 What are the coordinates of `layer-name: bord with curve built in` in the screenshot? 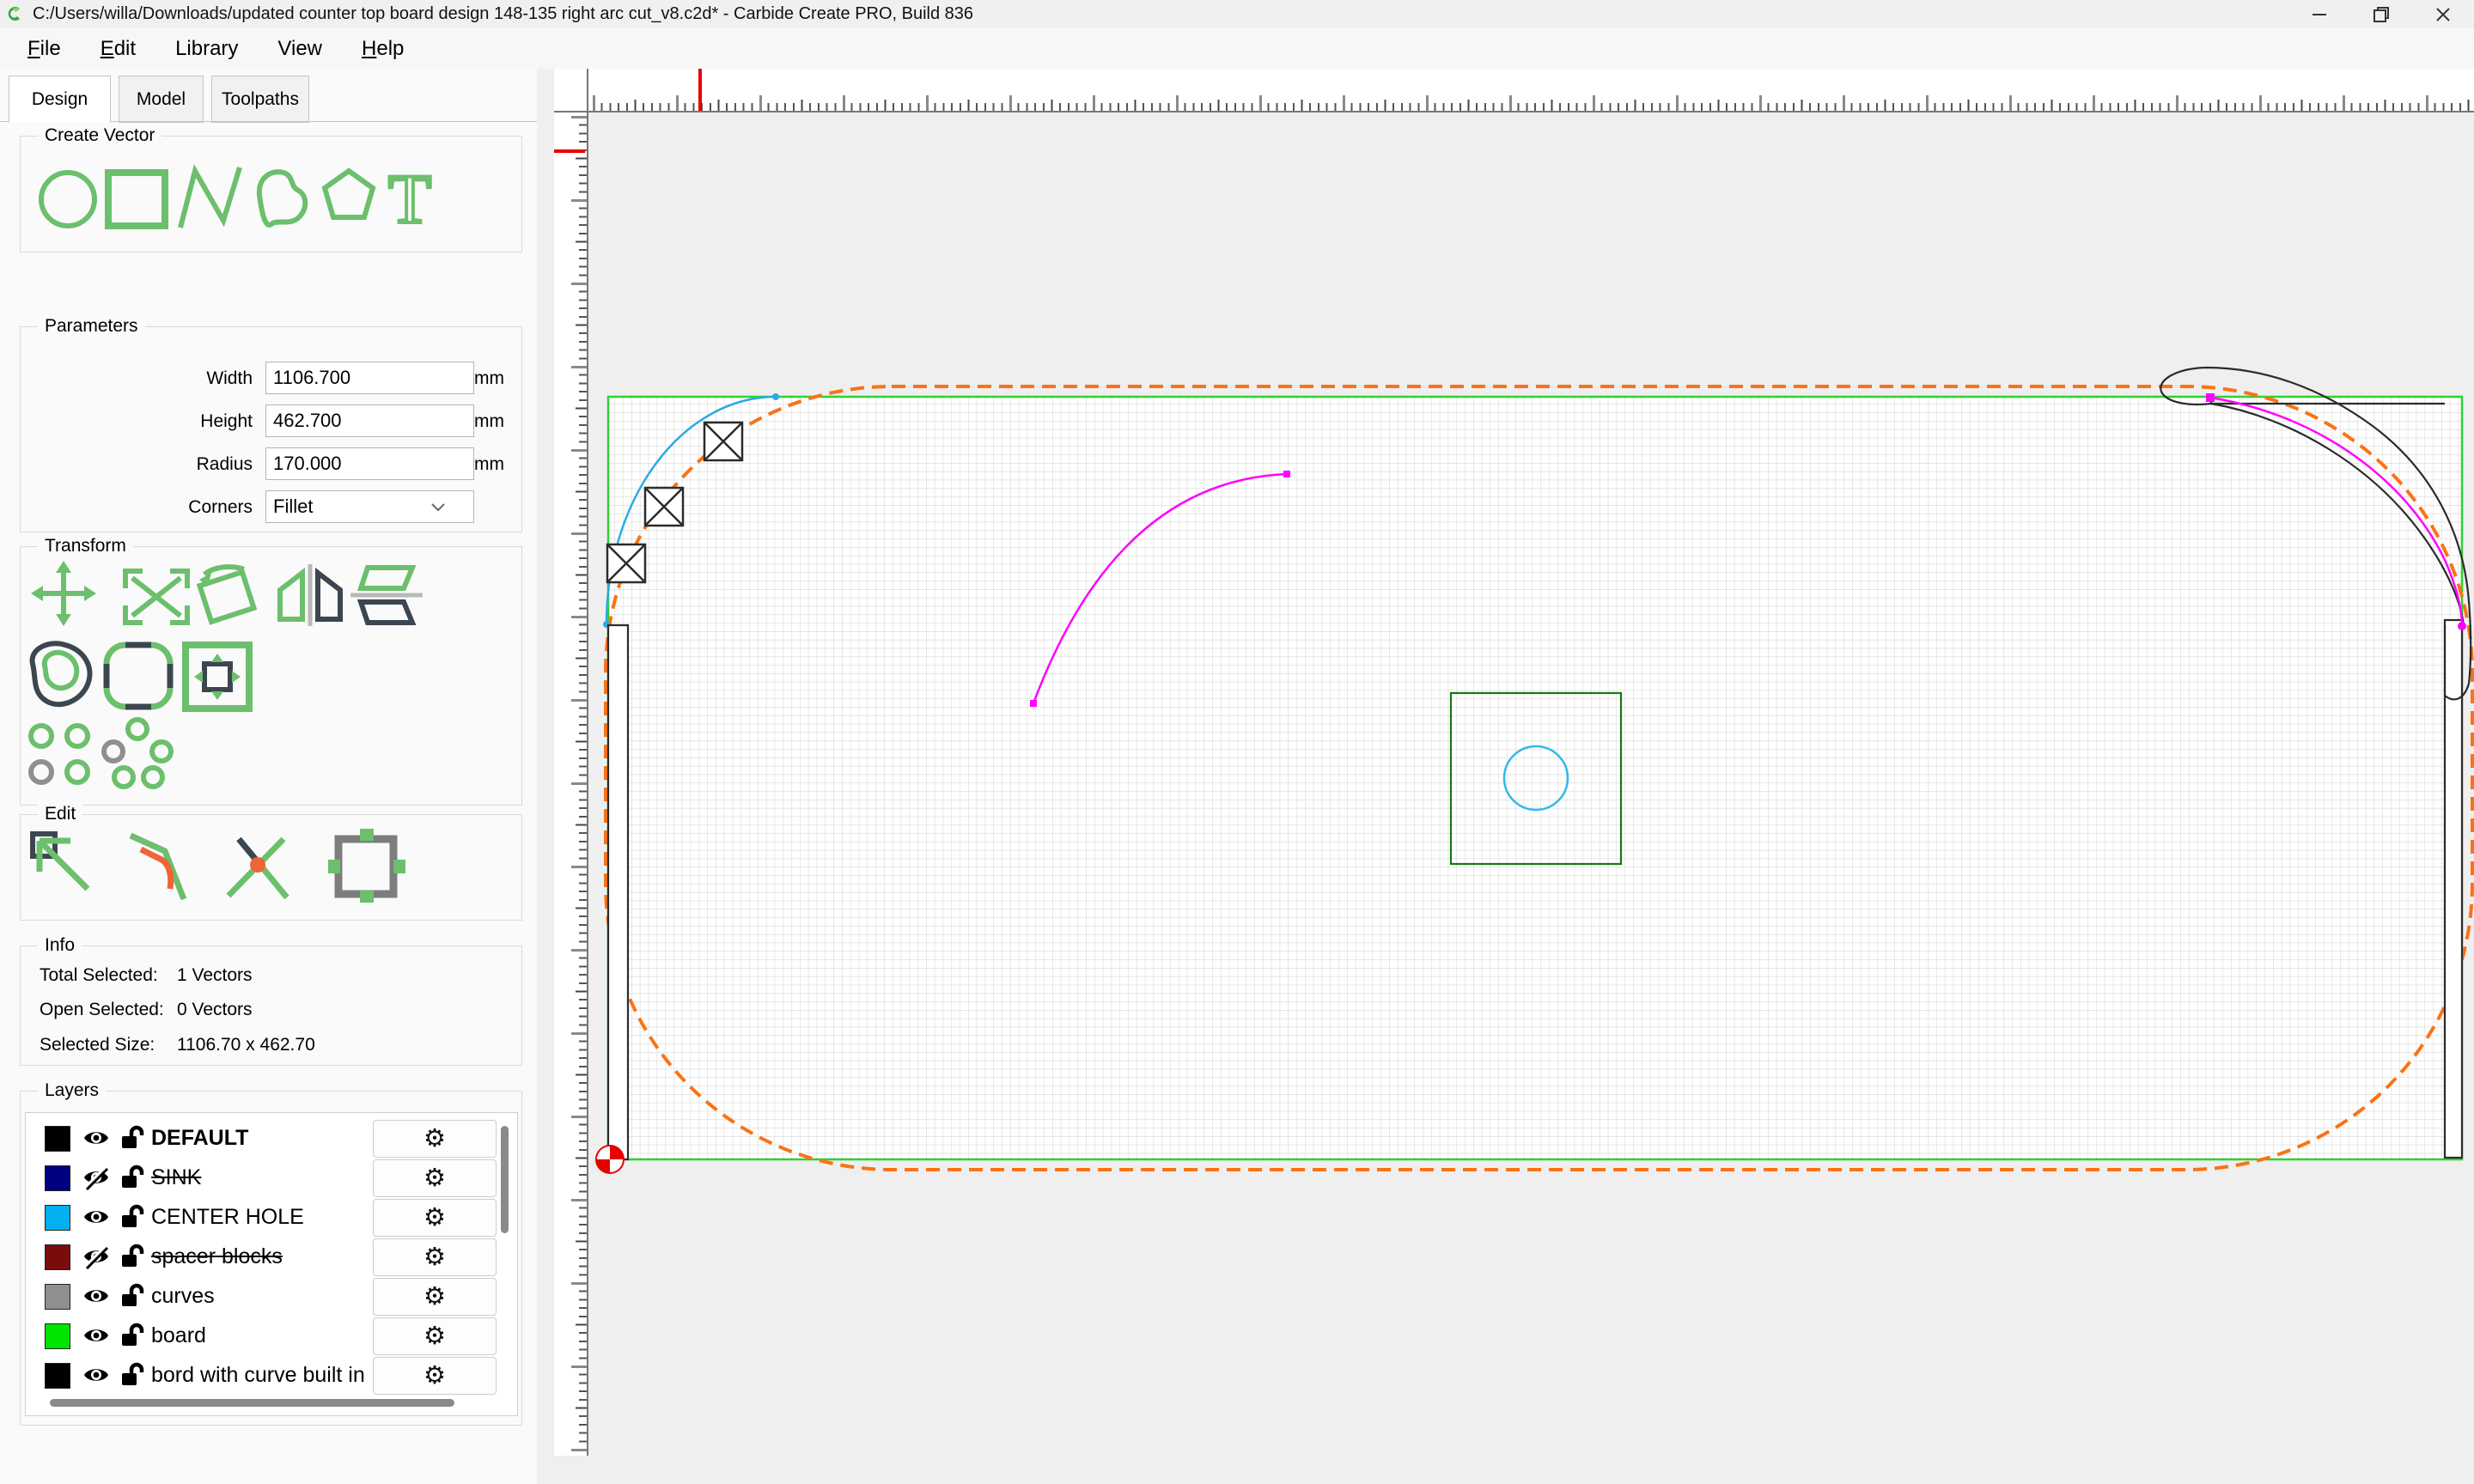 It's located at (258, 1375).